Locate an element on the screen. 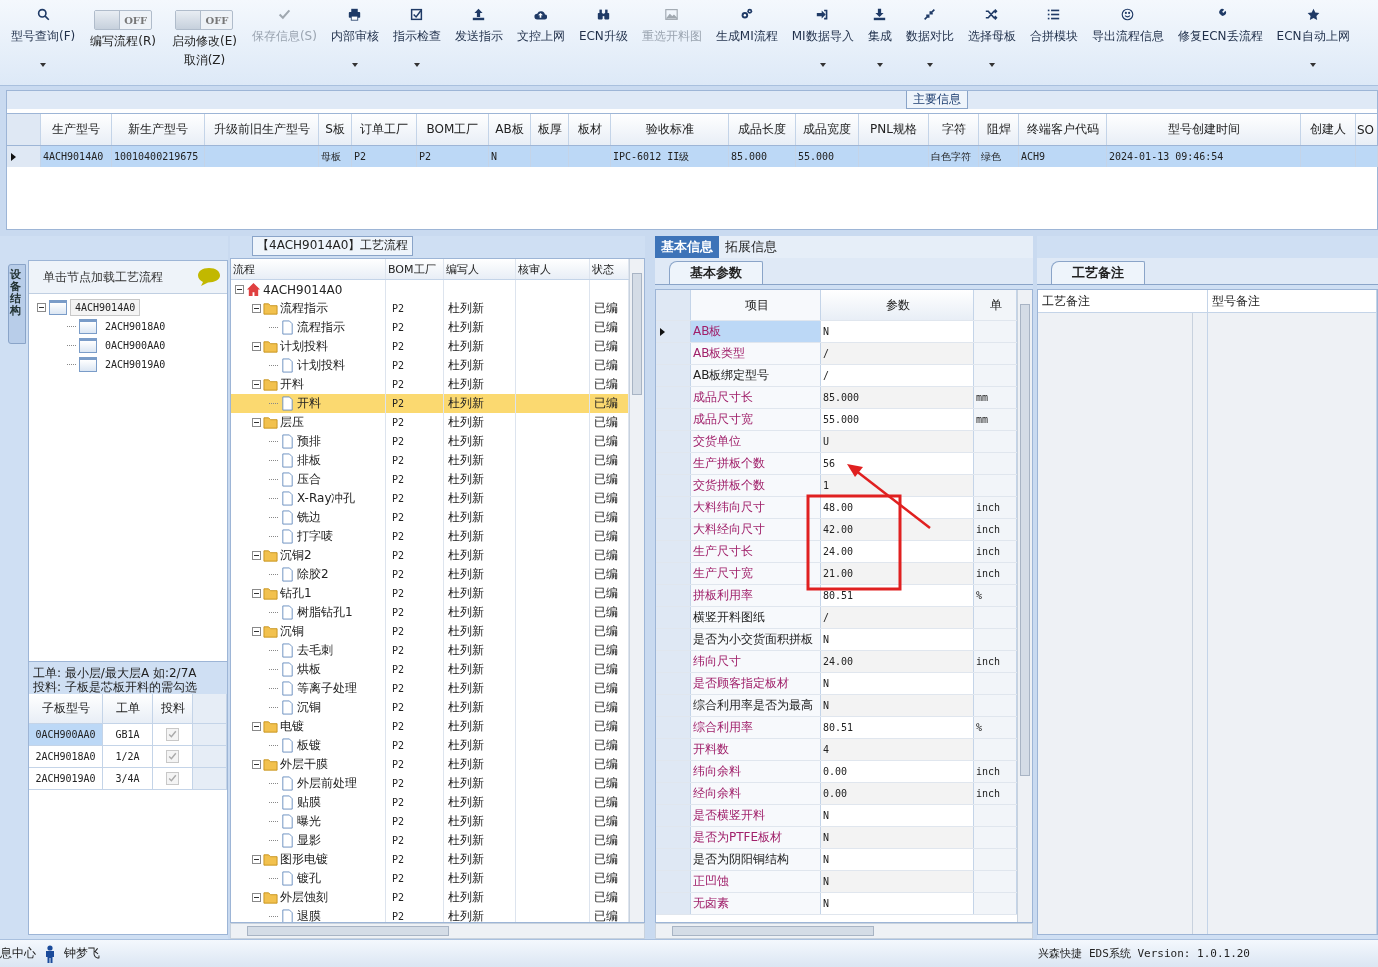  column-header: 阻焊 is located at coordinates (999, 129).